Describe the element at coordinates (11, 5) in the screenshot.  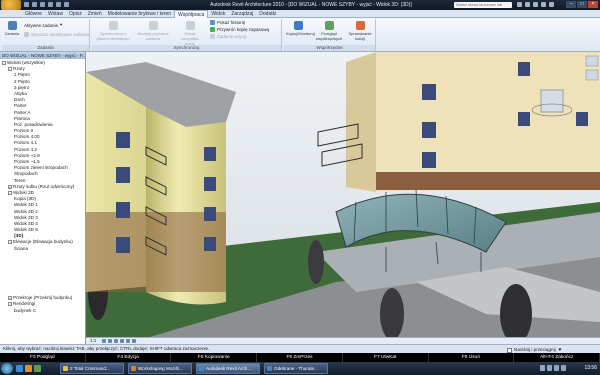
I see `application-menu-button` at that location.